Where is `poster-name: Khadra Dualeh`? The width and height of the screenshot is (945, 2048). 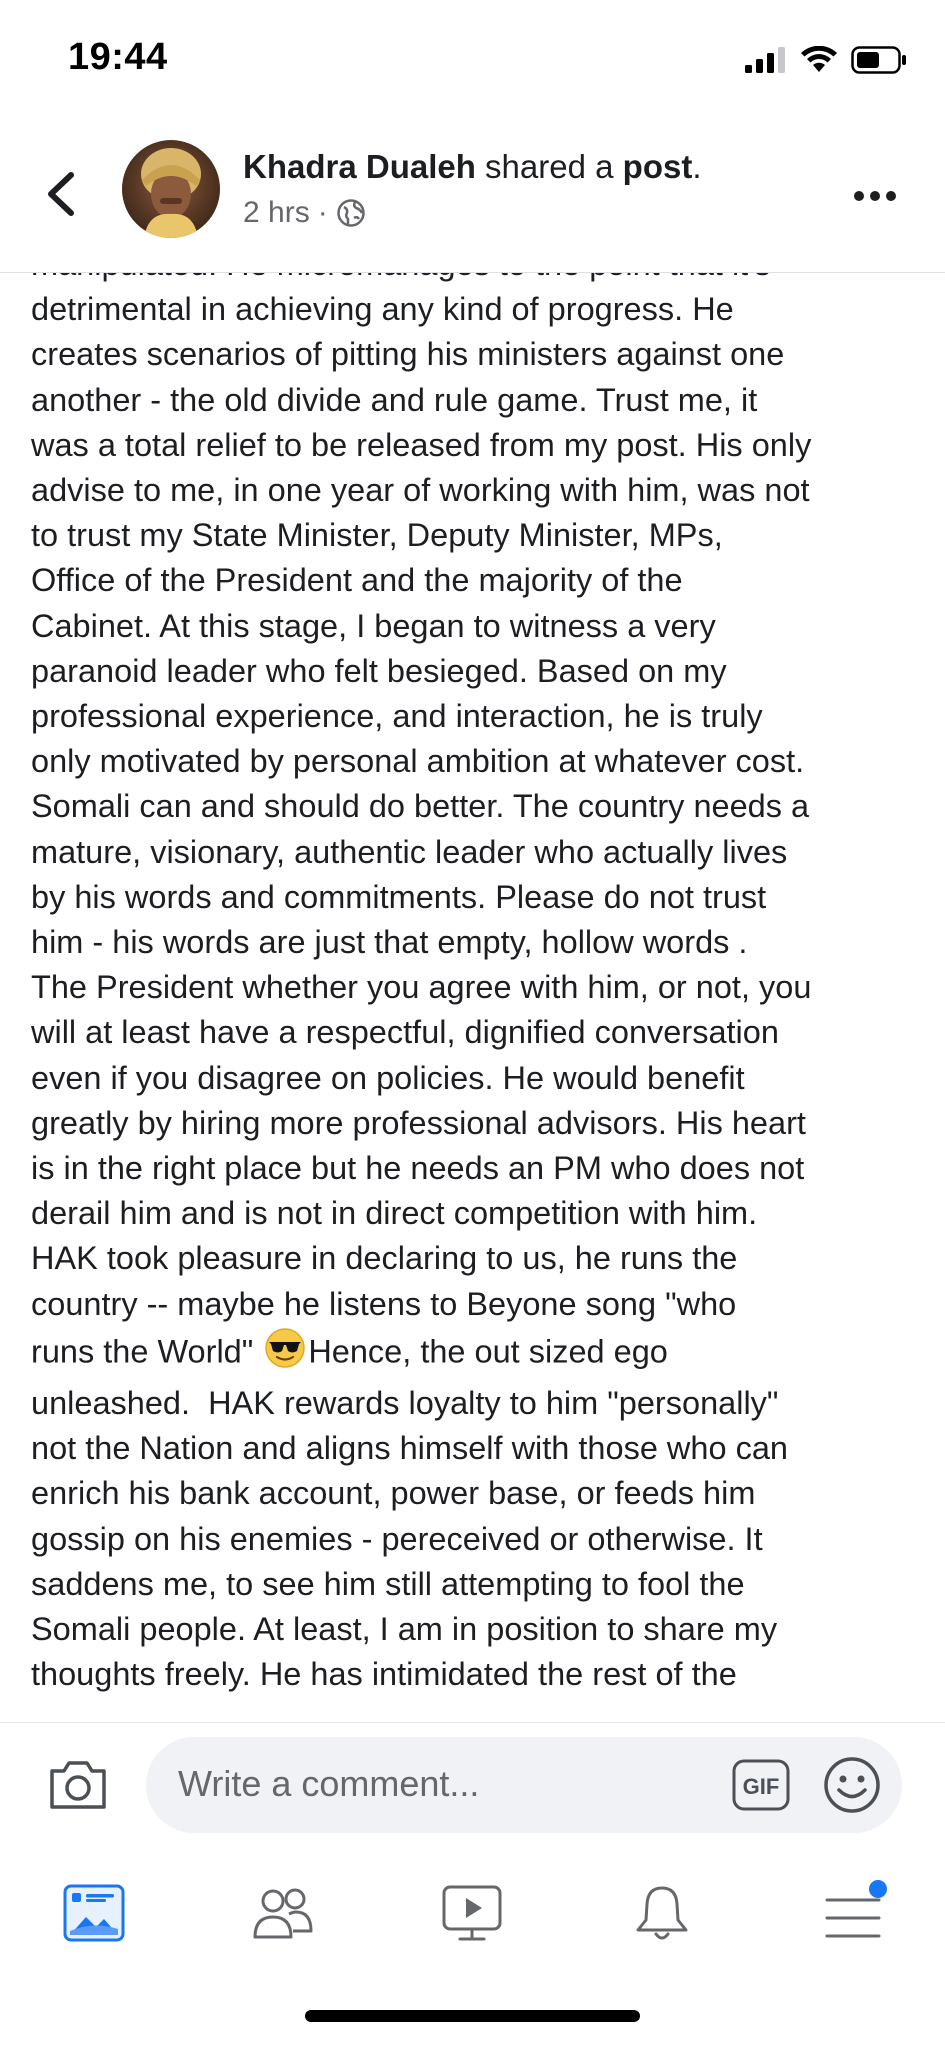
poster-name: Khadra Dualeh is located at coordinates (359, 166).